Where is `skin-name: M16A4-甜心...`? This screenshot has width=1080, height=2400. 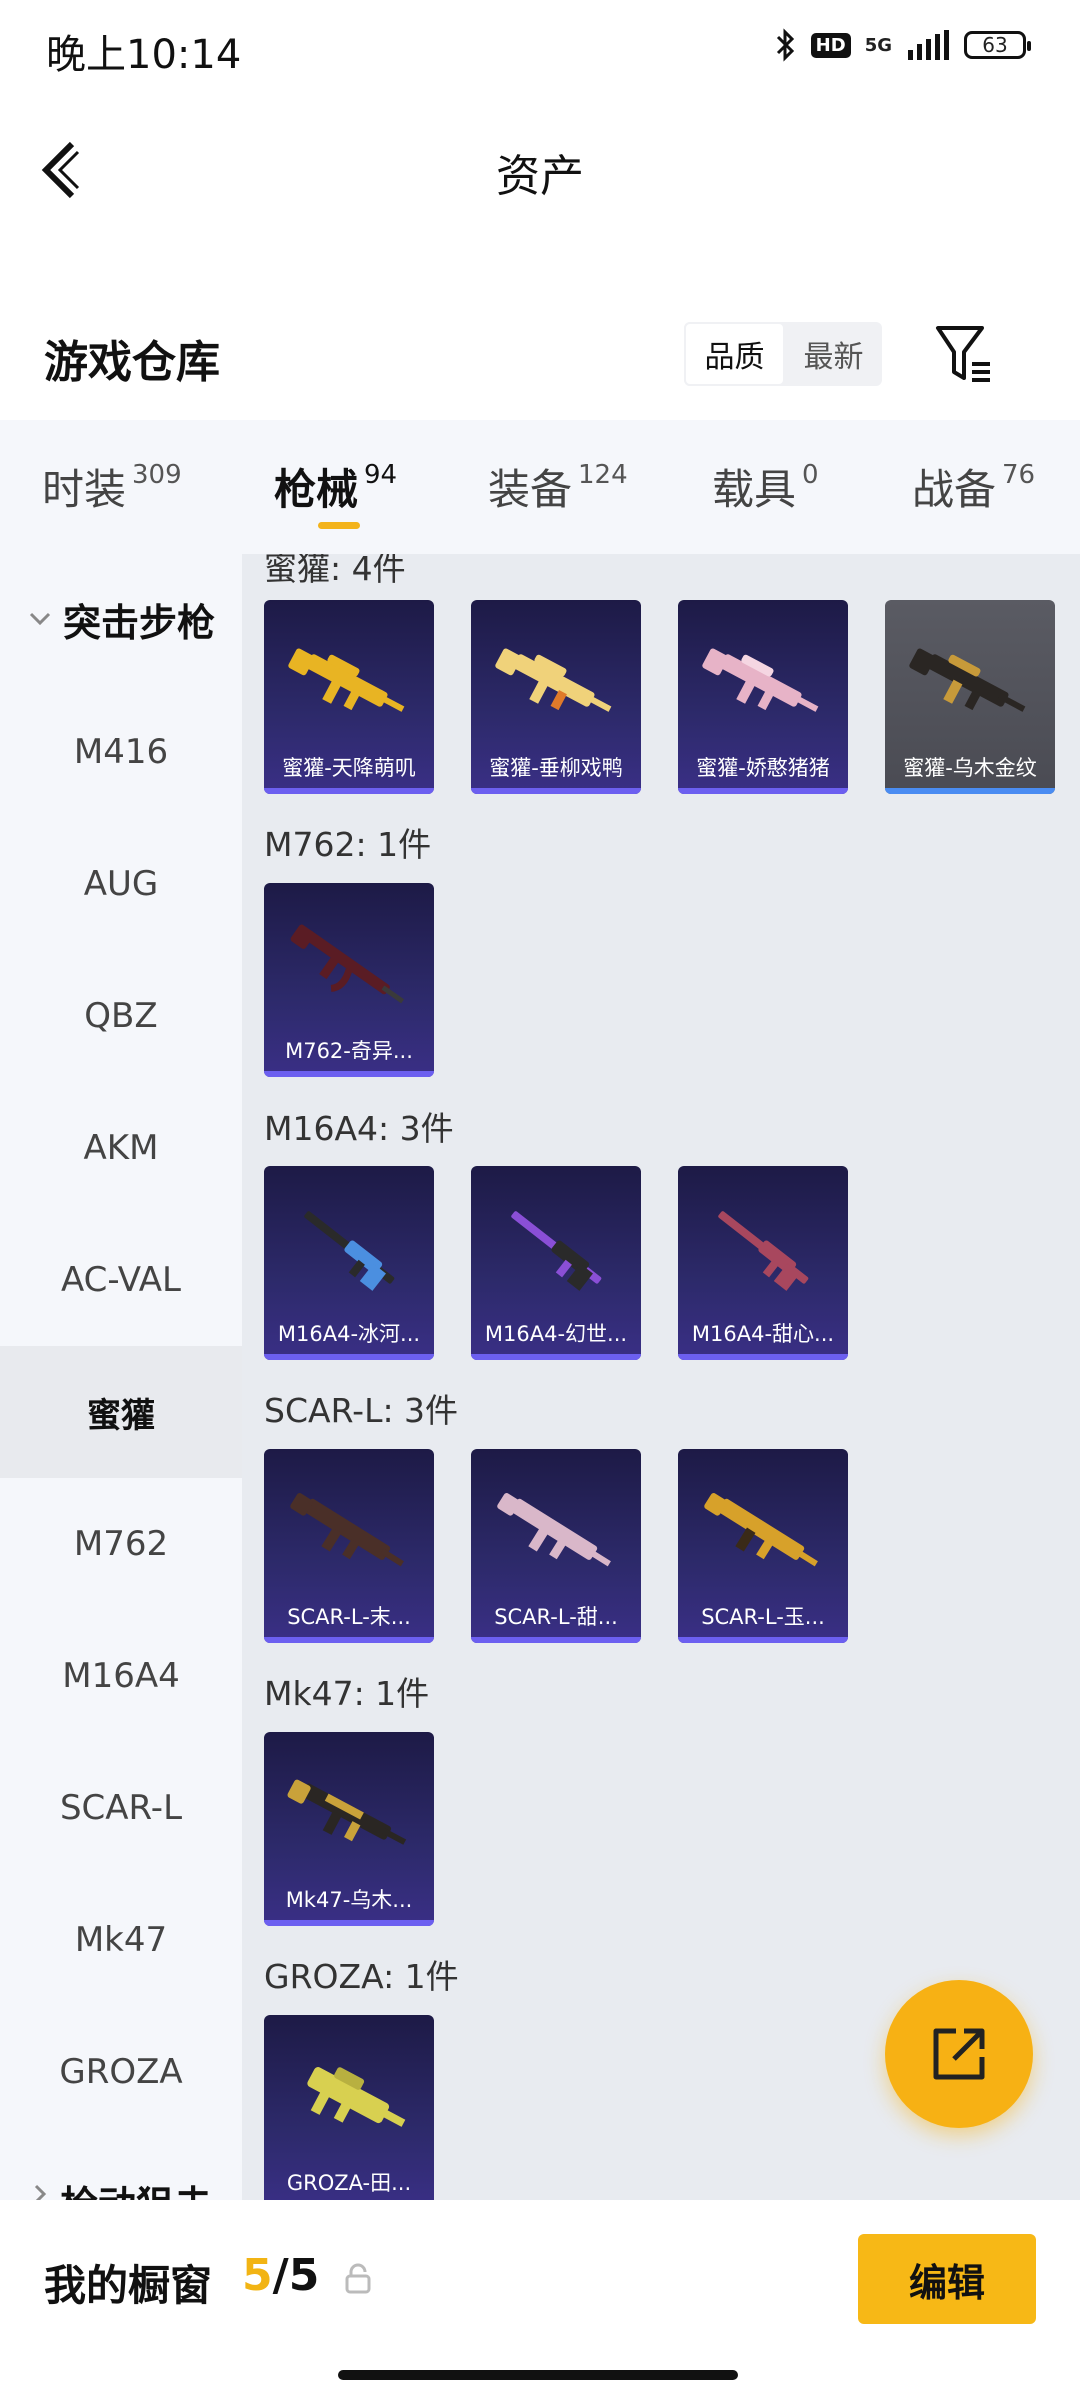
skin-name: M16A4-甜心... is located at coordinates (763, 1334).